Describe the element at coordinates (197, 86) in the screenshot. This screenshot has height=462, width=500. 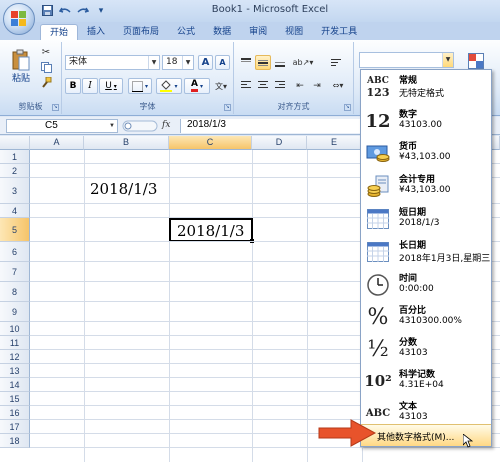
I see `font-color-button: A ▾` at that location.